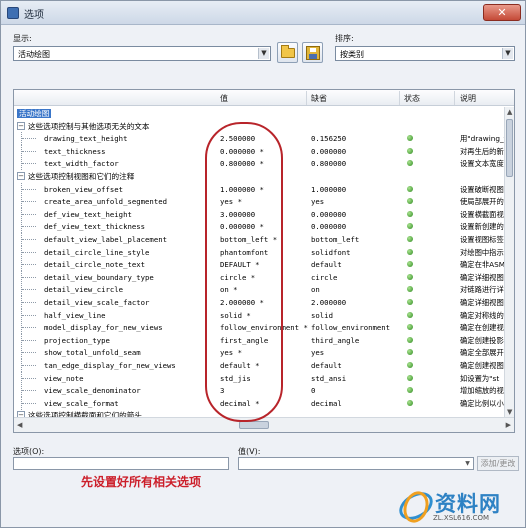  What do you see at coordinates (482, 290) in the screenshot?
I see `option-description: 对链路进行详` at bounding box center [482, 290].